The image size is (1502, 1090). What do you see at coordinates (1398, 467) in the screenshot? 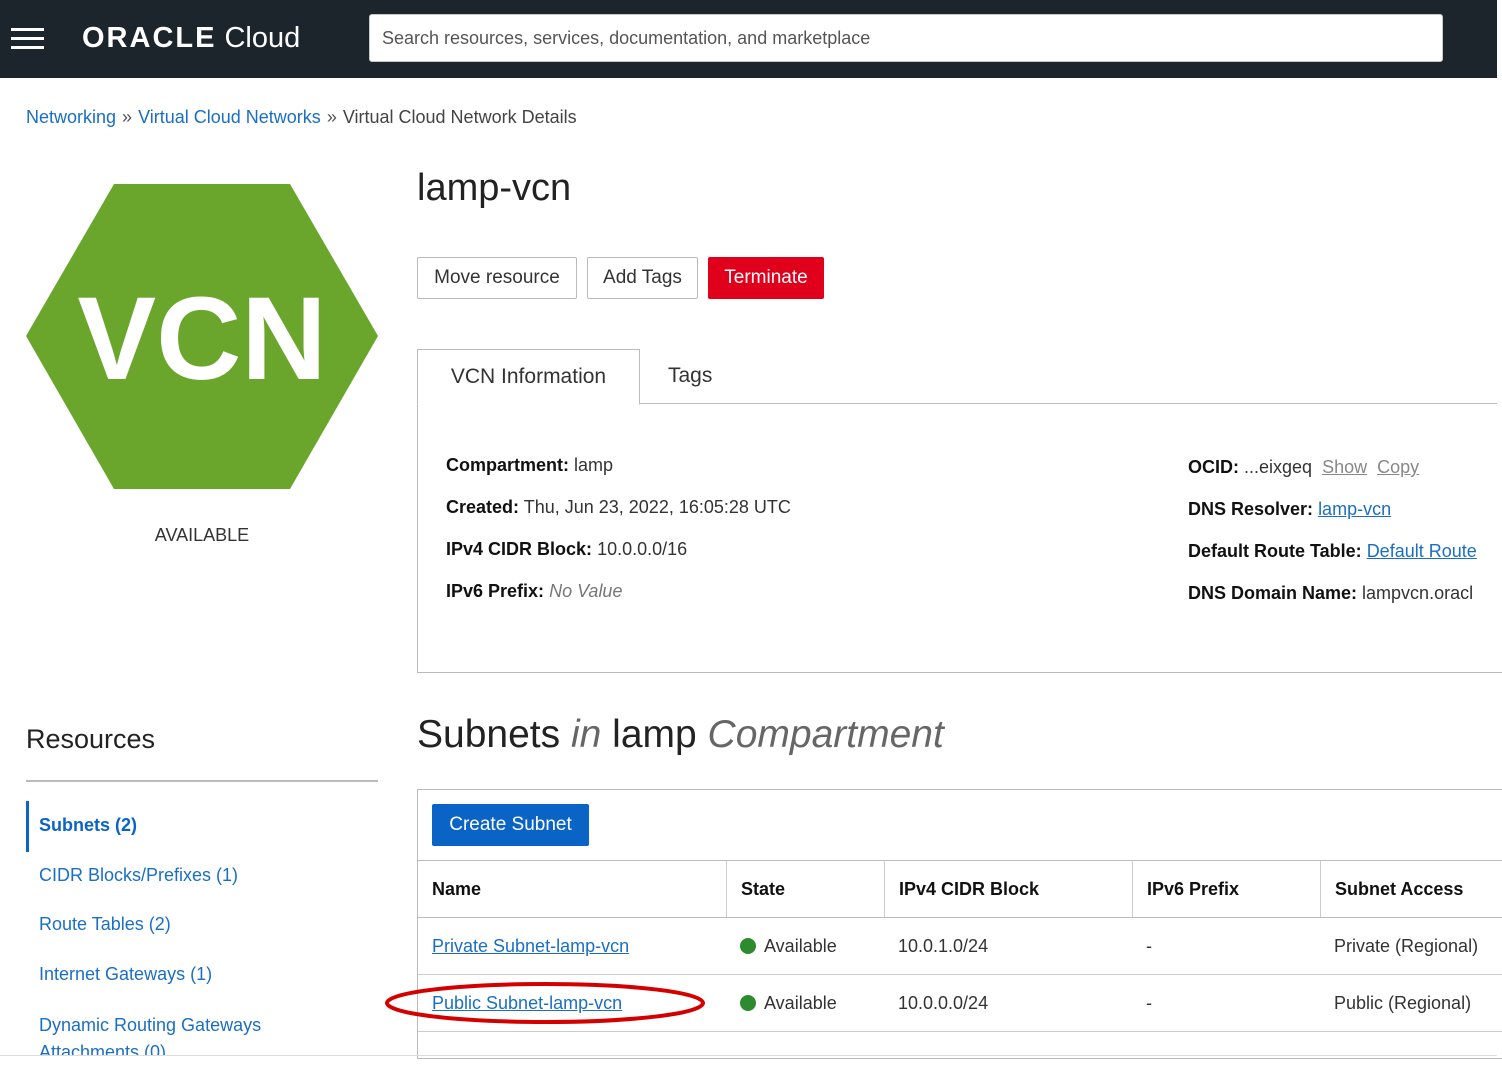
I see `ocid-copy-link: Copy` at bounding box center [1398, 467].